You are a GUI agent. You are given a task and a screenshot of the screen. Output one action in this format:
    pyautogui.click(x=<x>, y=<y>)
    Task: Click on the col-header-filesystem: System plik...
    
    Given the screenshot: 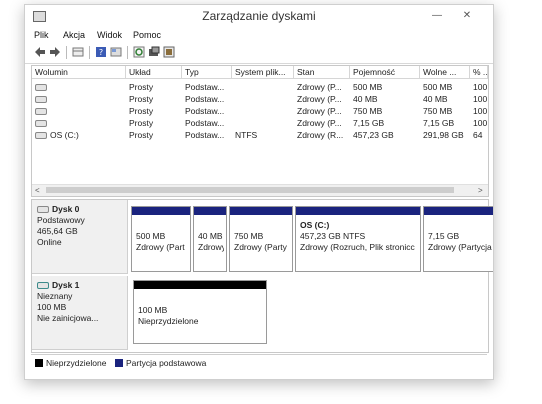 What is the action you would take?
    pyautogui.click(x=263, y=72)
    